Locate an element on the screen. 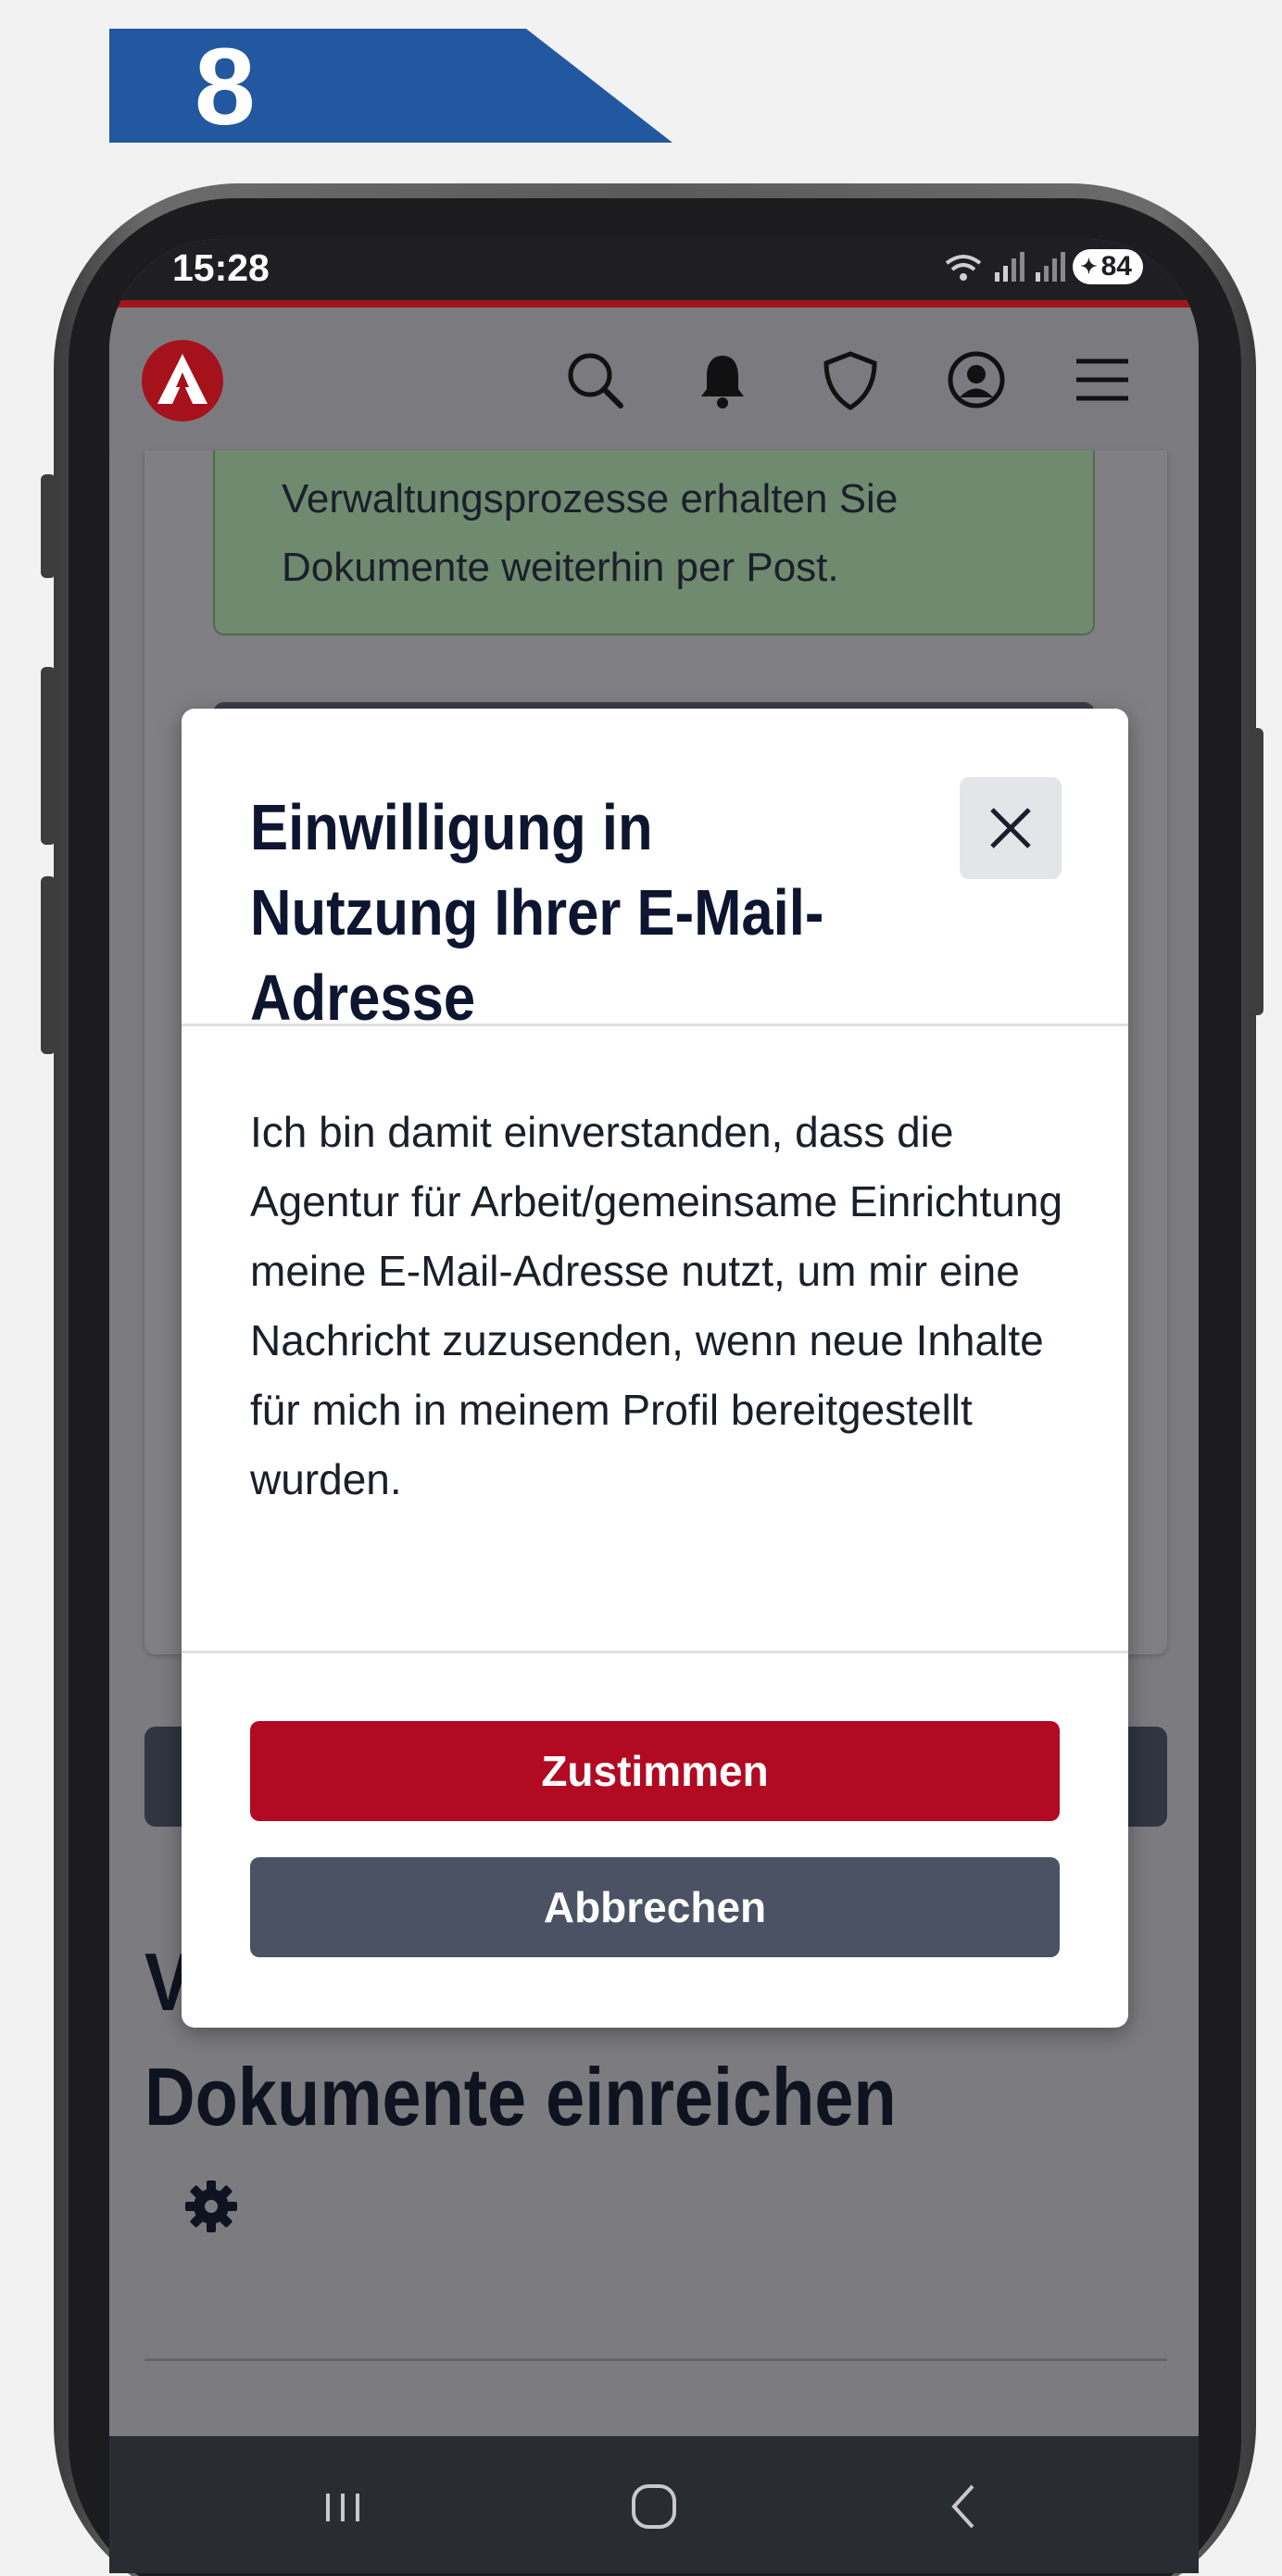  heading-line-2: Dokumente einreichen is located at coordinates (521, 2096).